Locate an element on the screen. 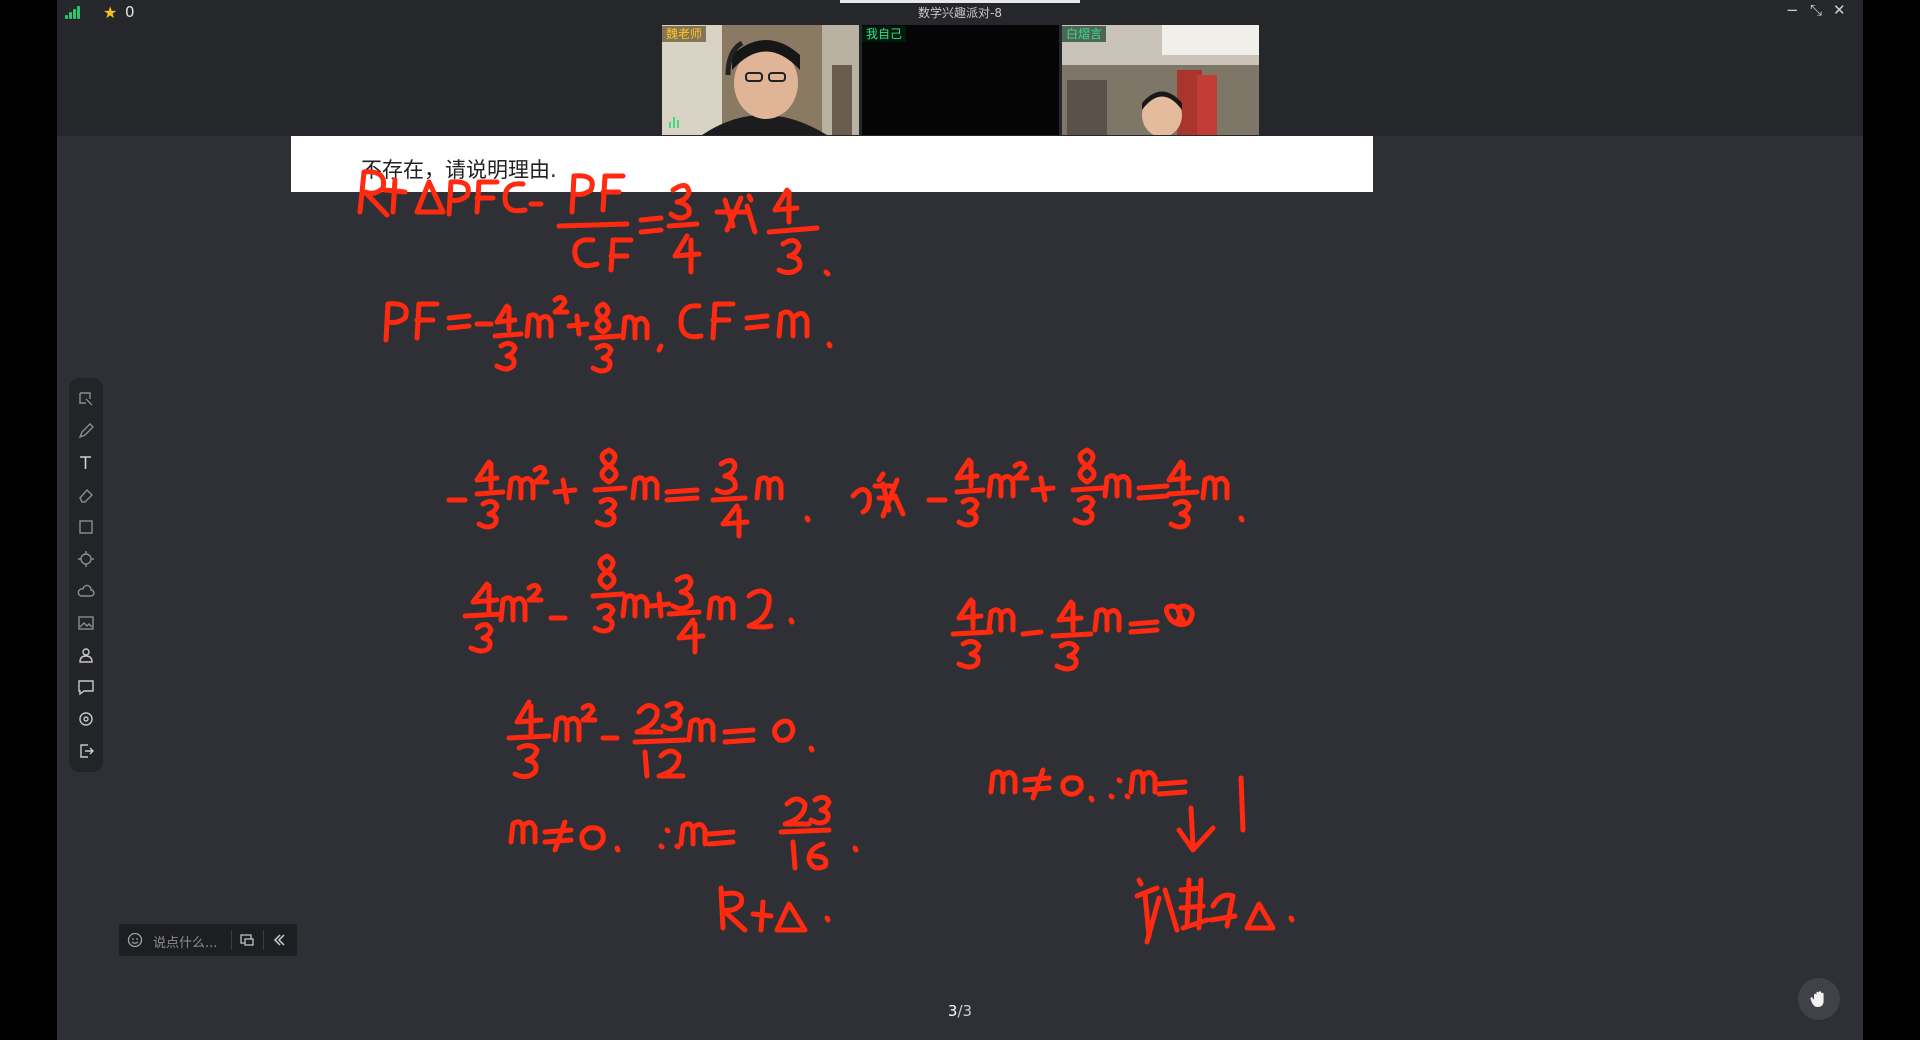  shape-icon is located at coordinates (86, 527).